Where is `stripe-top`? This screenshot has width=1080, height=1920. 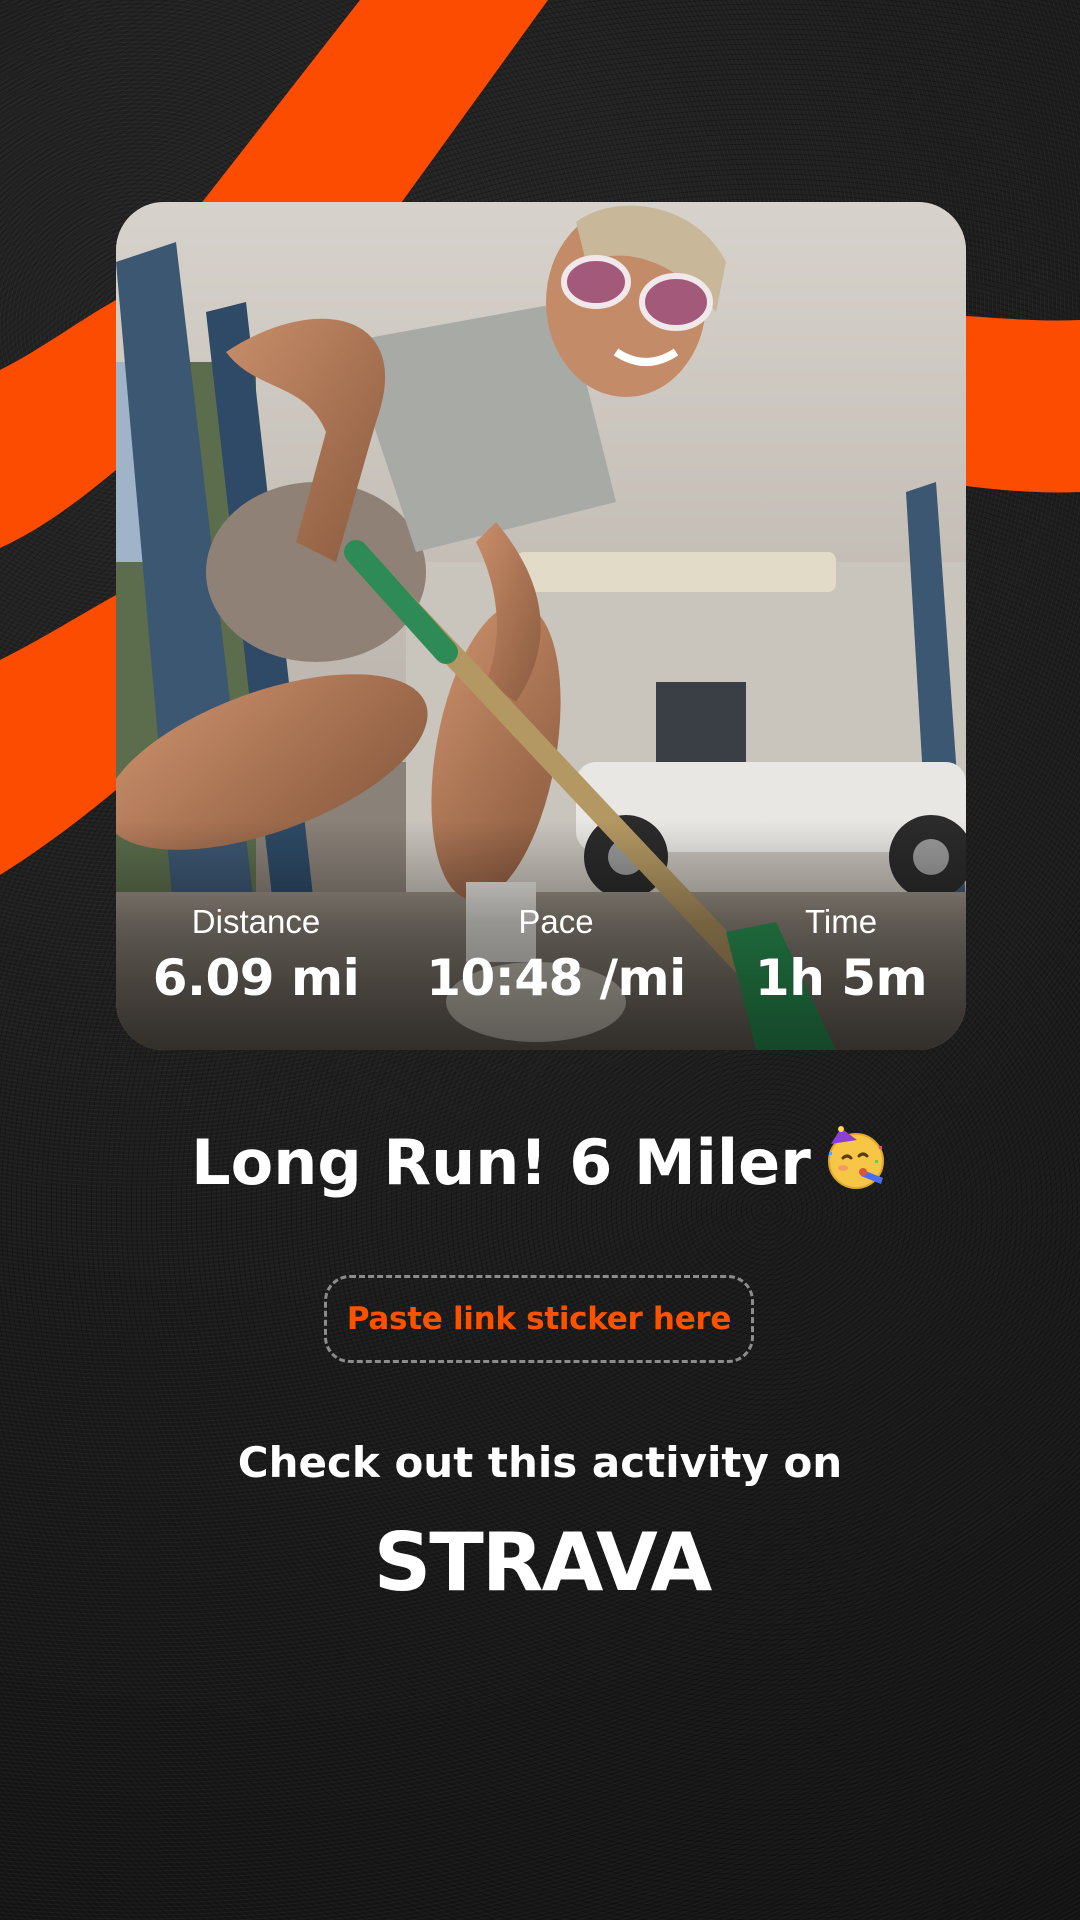
stripe-top is located at coordinates (372, 105).